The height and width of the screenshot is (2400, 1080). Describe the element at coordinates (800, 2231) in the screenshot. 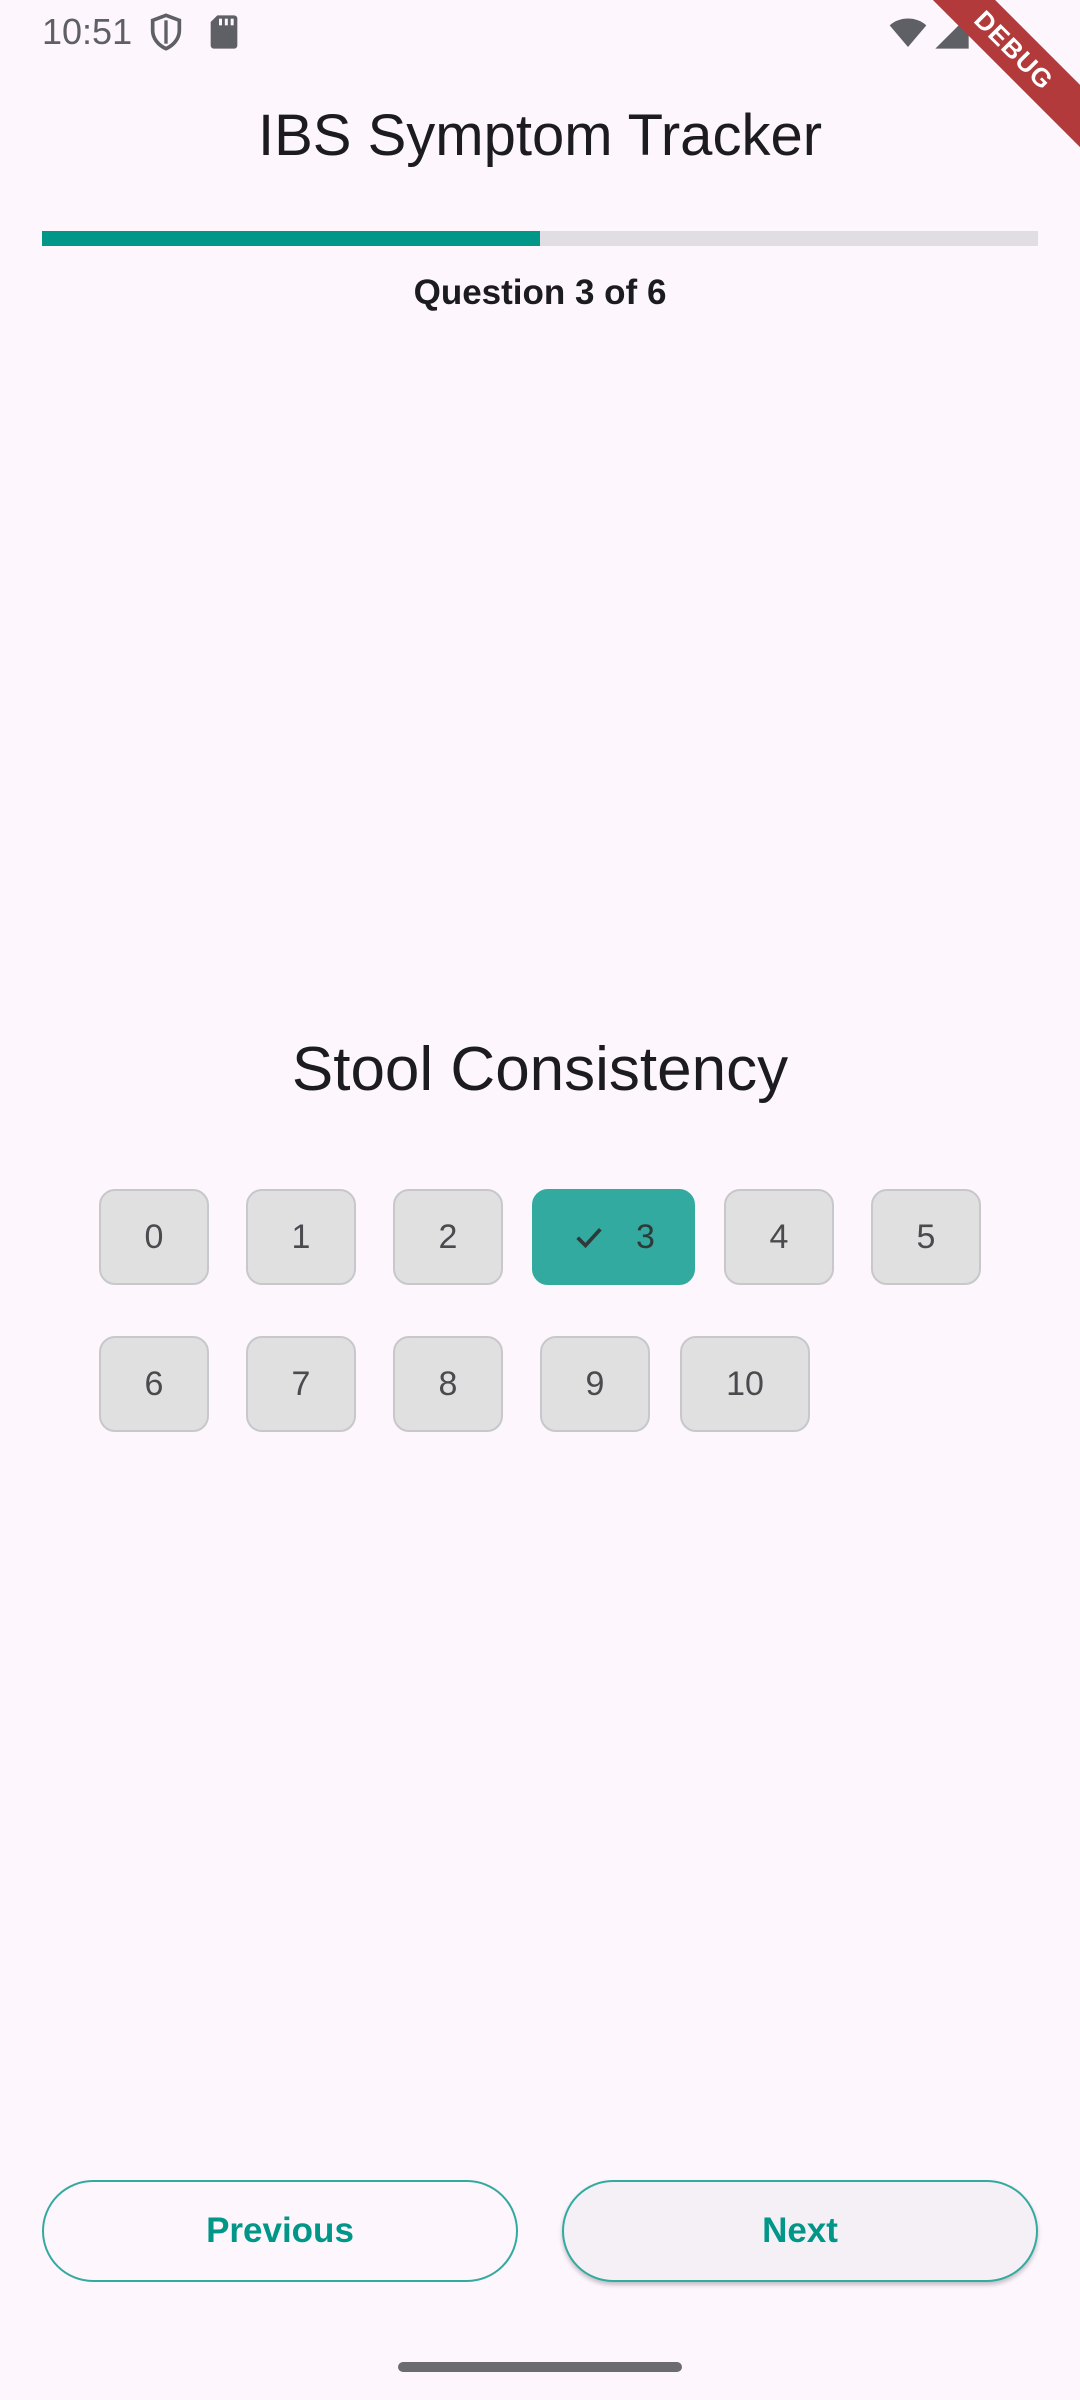

I see `next-button: Next` at that location.